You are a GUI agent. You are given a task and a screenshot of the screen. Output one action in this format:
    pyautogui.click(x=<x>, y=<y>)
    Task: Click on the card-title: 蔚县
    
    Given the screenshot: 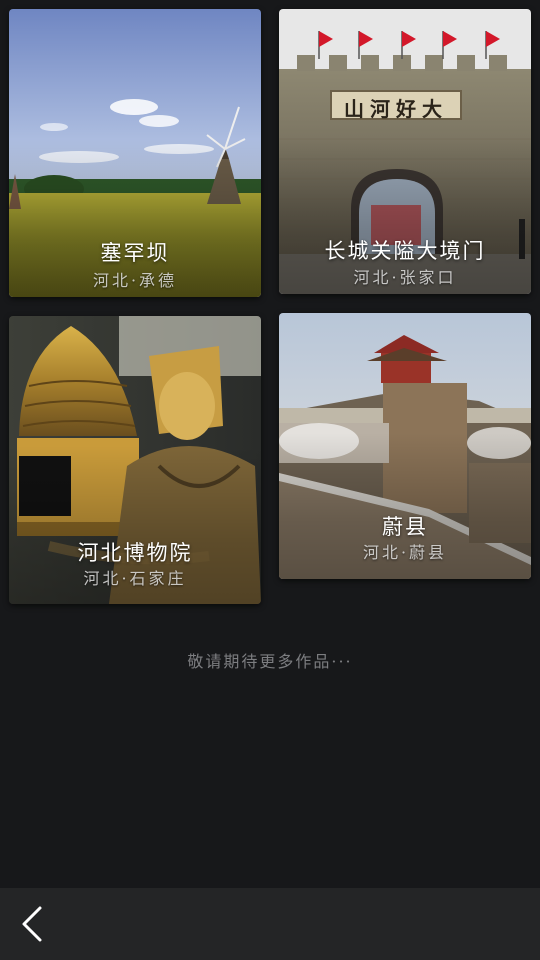 What is the action you would take?
    pyautogui.click(x=405, y=527)
    